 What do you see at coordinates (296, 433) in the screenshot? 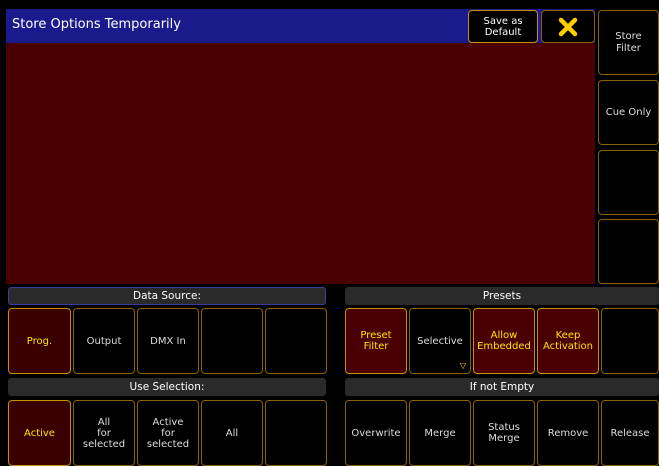
I see `use-selection-empty-button` at bounding box center [296, 433].